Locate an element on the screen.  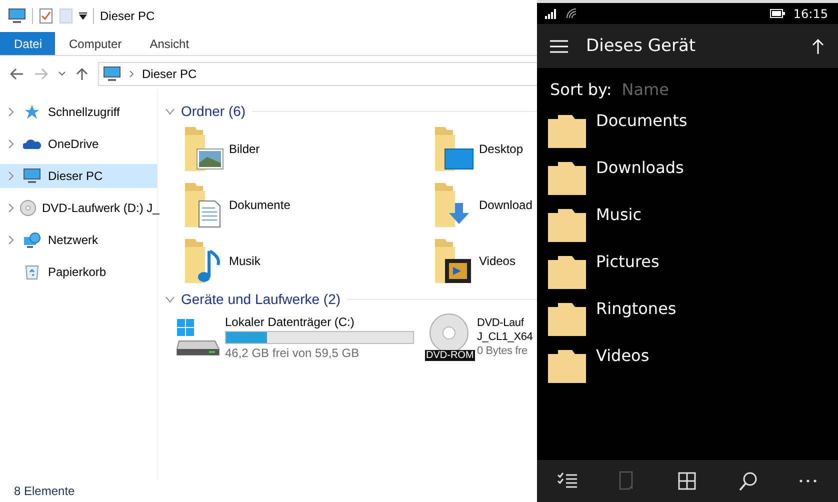
select-list-icon is located at coordinates (567, 481).